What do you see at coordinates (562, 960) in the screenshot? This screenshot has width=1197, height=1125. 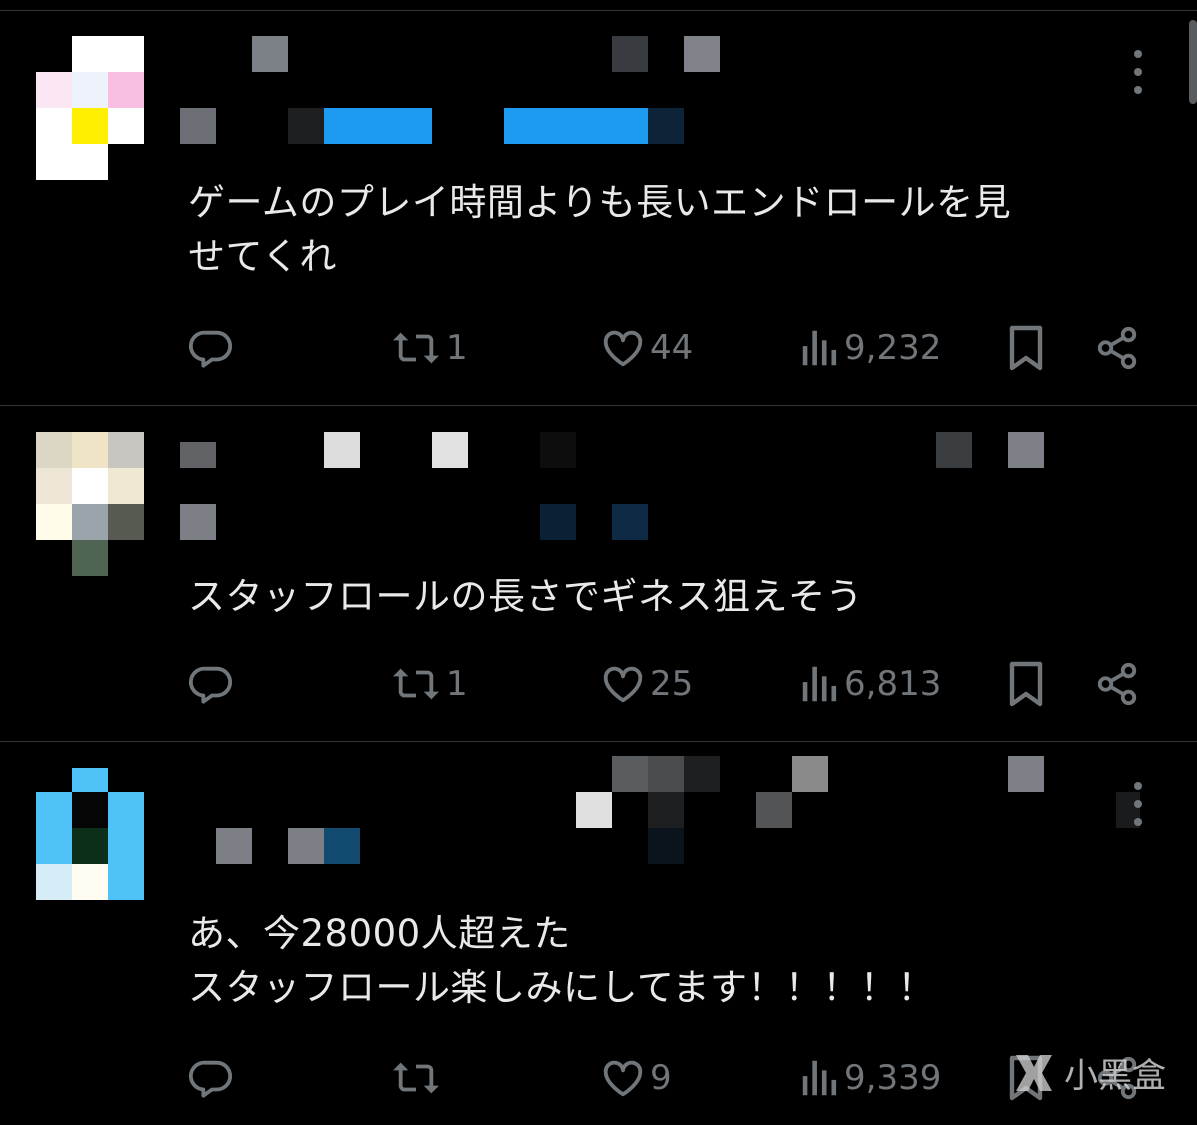 I see `post-text: あ、今28000人超えた スタッフロール楽しみにしてます！！！！！` at bounding box center [562, 960].